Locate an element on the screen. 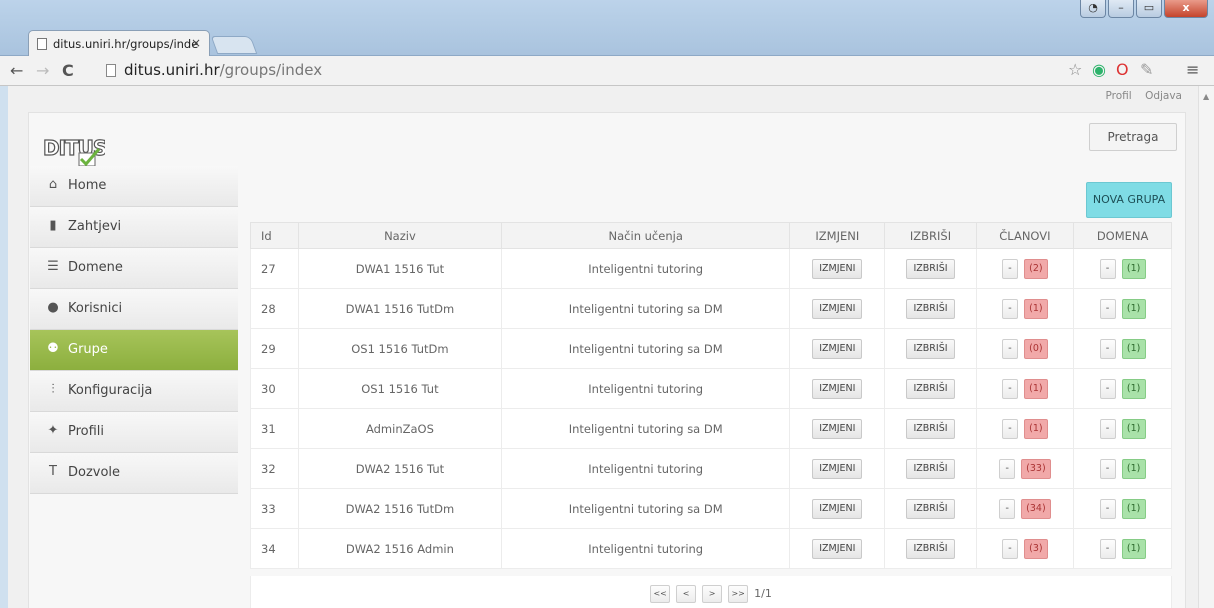 Image resolution: width=1214 pixels, height=608 pixels. members-count-button: (3) is located at coordinates (1035, 548).